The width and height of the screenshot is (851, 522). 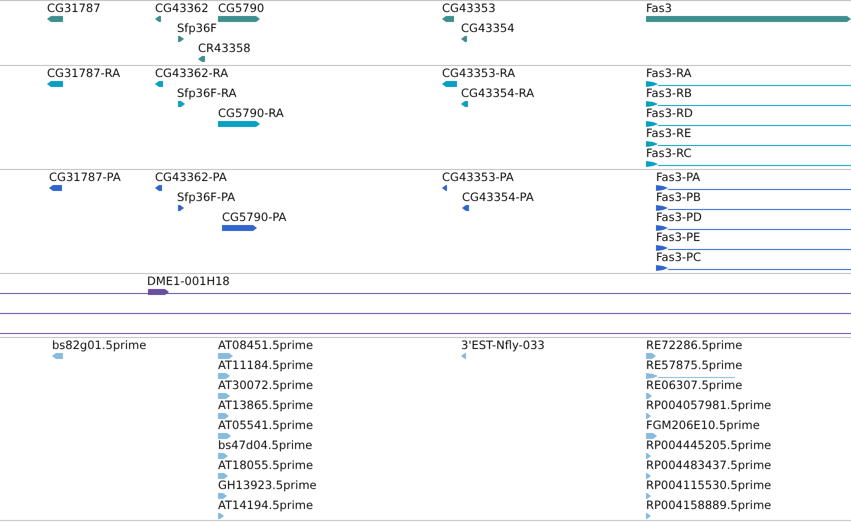 What do you see at coordinates (224, 48) in the screenshot?
I see `feature-label: CR43358` at bounding box center [224, 48].